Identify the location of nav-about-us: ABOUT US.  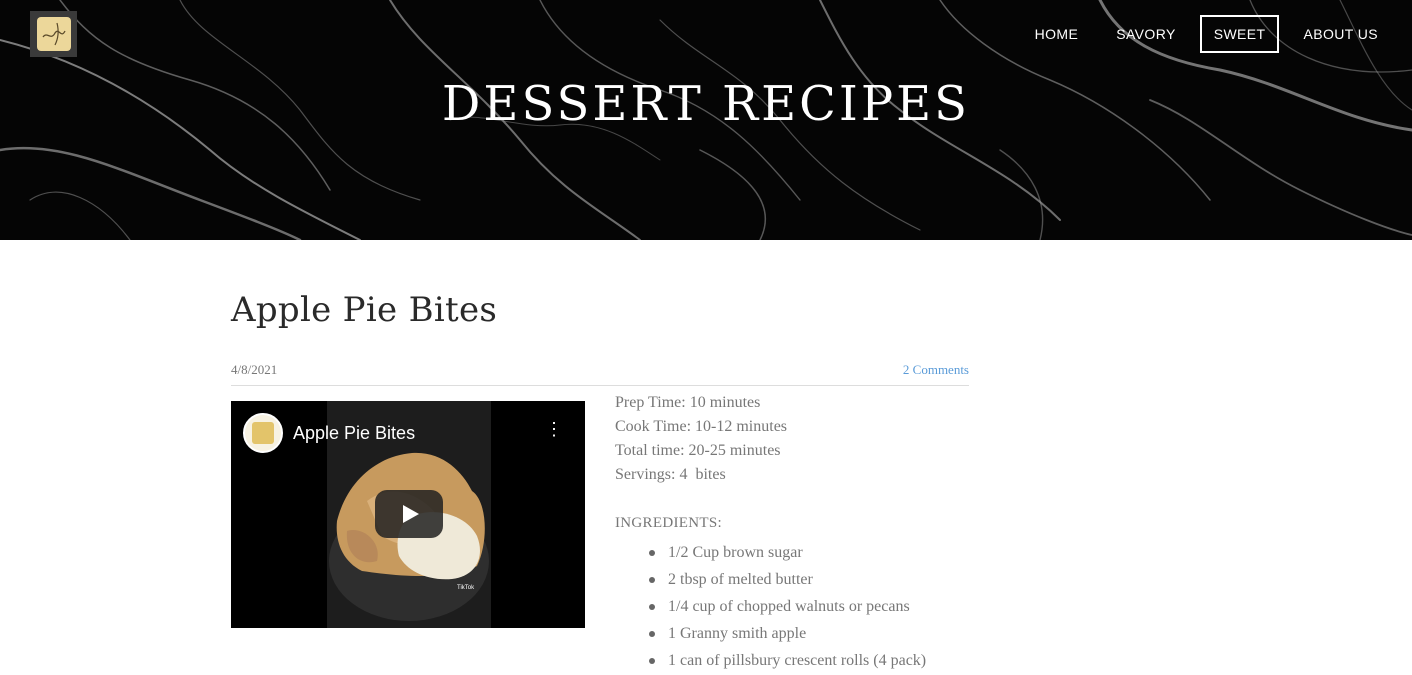
(1340, 34).